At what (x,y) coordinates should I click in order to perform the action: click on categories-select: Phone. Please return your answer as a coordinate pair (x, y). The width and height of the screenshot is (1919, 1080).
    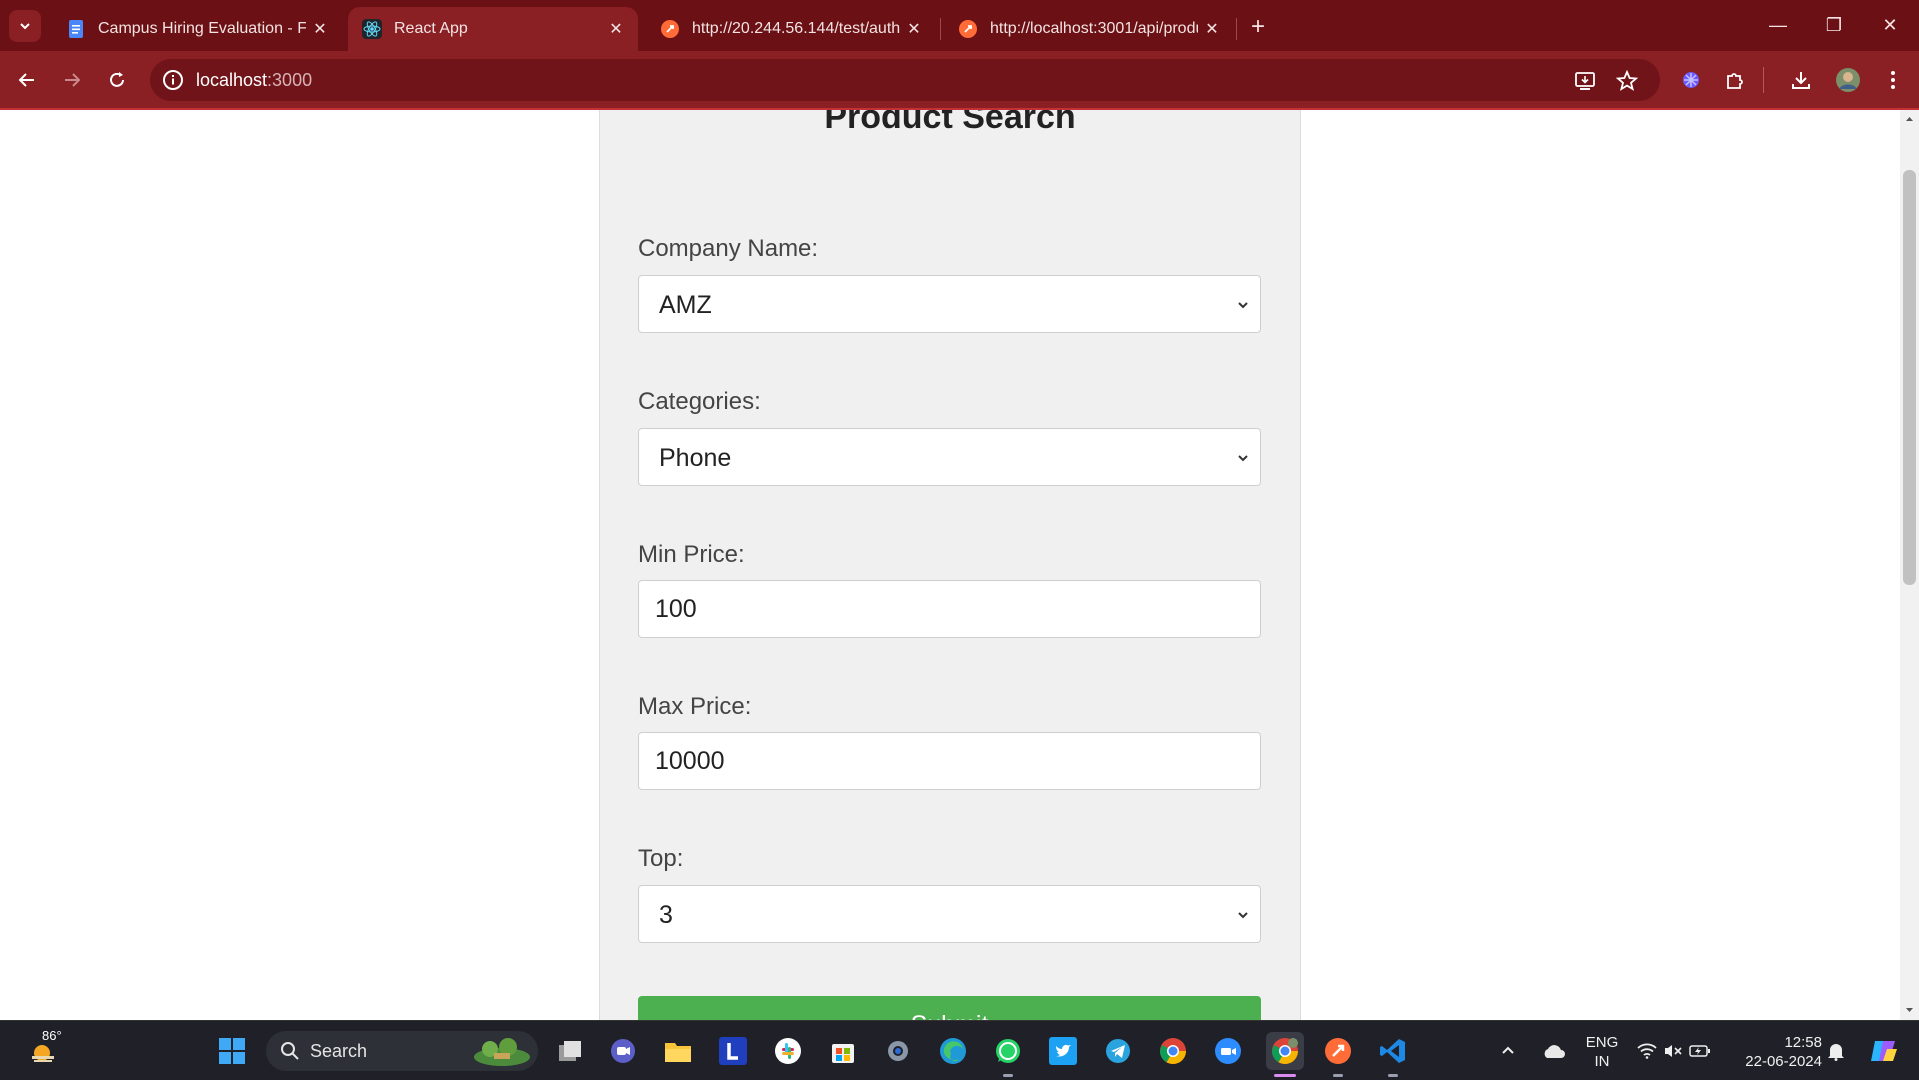
    Looking at the image, I should click on (949, 457).